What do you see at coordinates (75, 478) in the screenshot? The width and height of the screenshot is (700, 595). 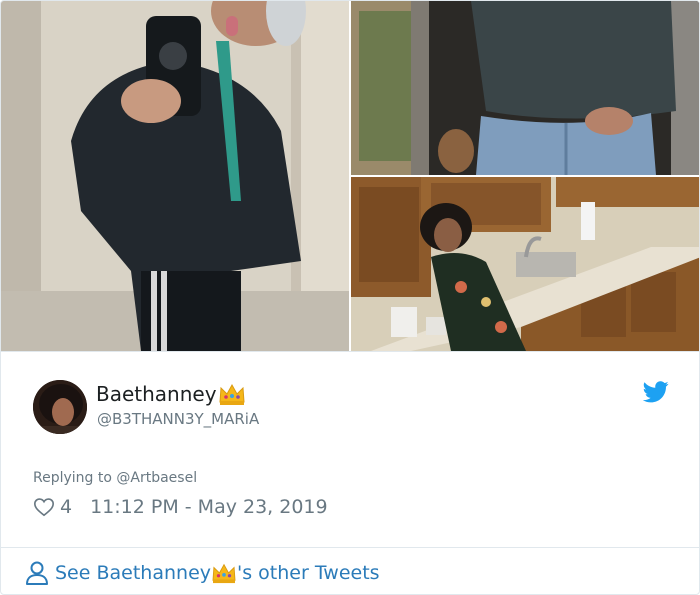 I see `reply-prefix: Replying to` at bounding box center [75, 478].